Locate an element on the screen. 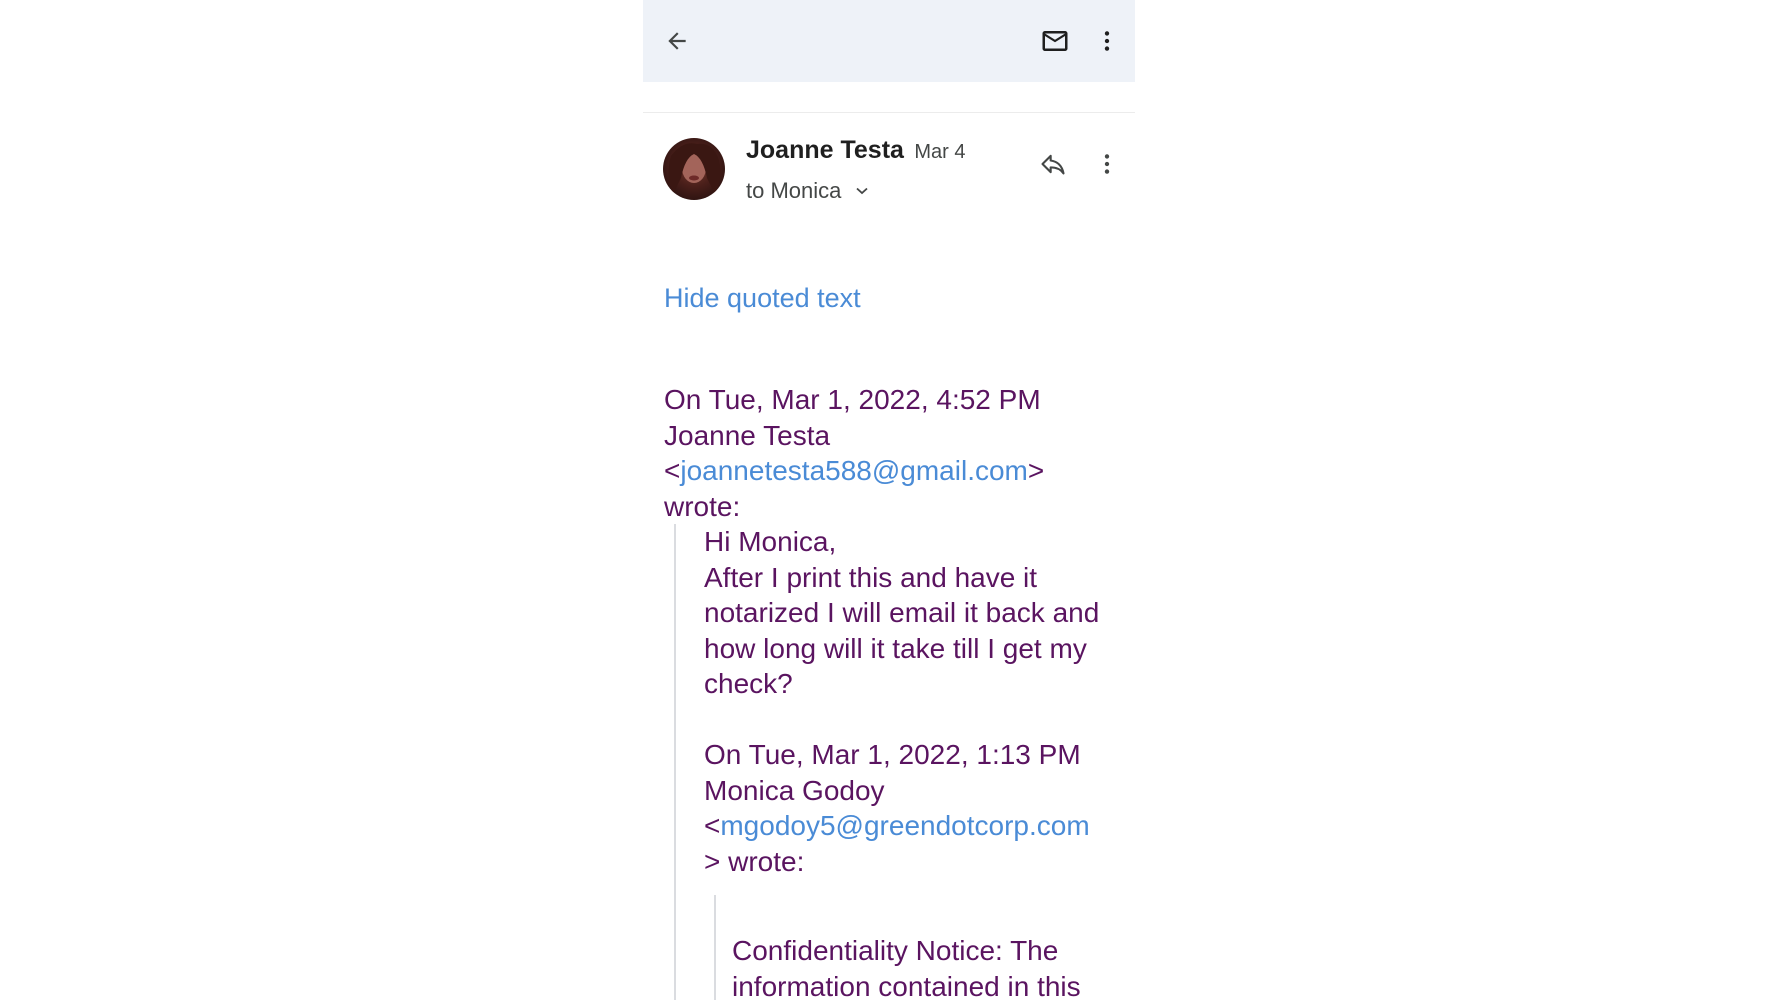 Image resolution: width=1778 pixels, height=1000 pixels. more-options-button is located at coordinates (1107, 41).